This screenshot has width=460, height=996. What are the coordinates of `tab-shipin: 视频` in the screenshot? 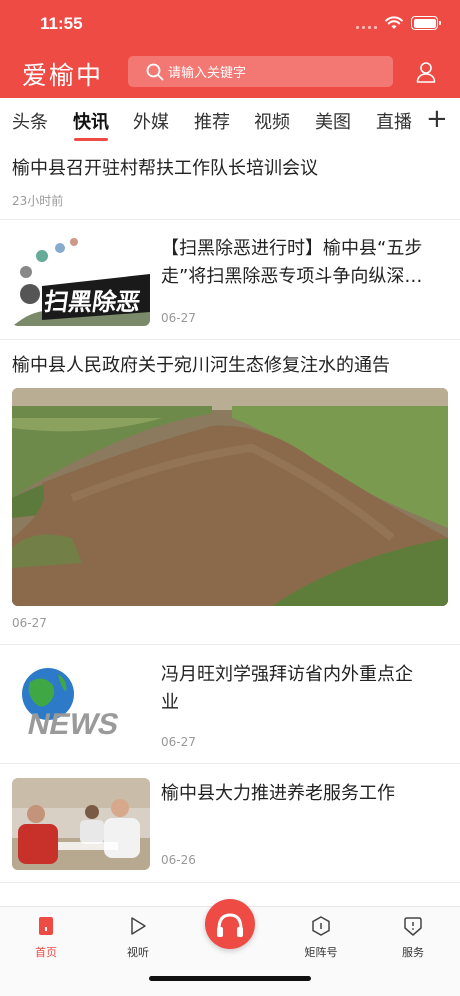 It's located at (272, 121).